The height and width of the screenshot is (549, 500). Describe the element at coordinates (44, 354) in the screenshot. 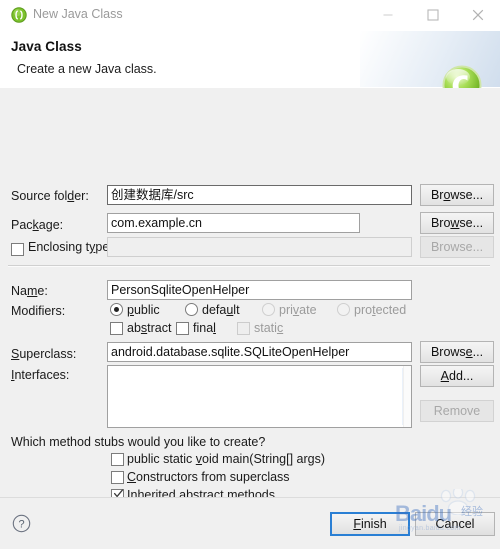

I see `superclass-label: Superclass:` at that location.